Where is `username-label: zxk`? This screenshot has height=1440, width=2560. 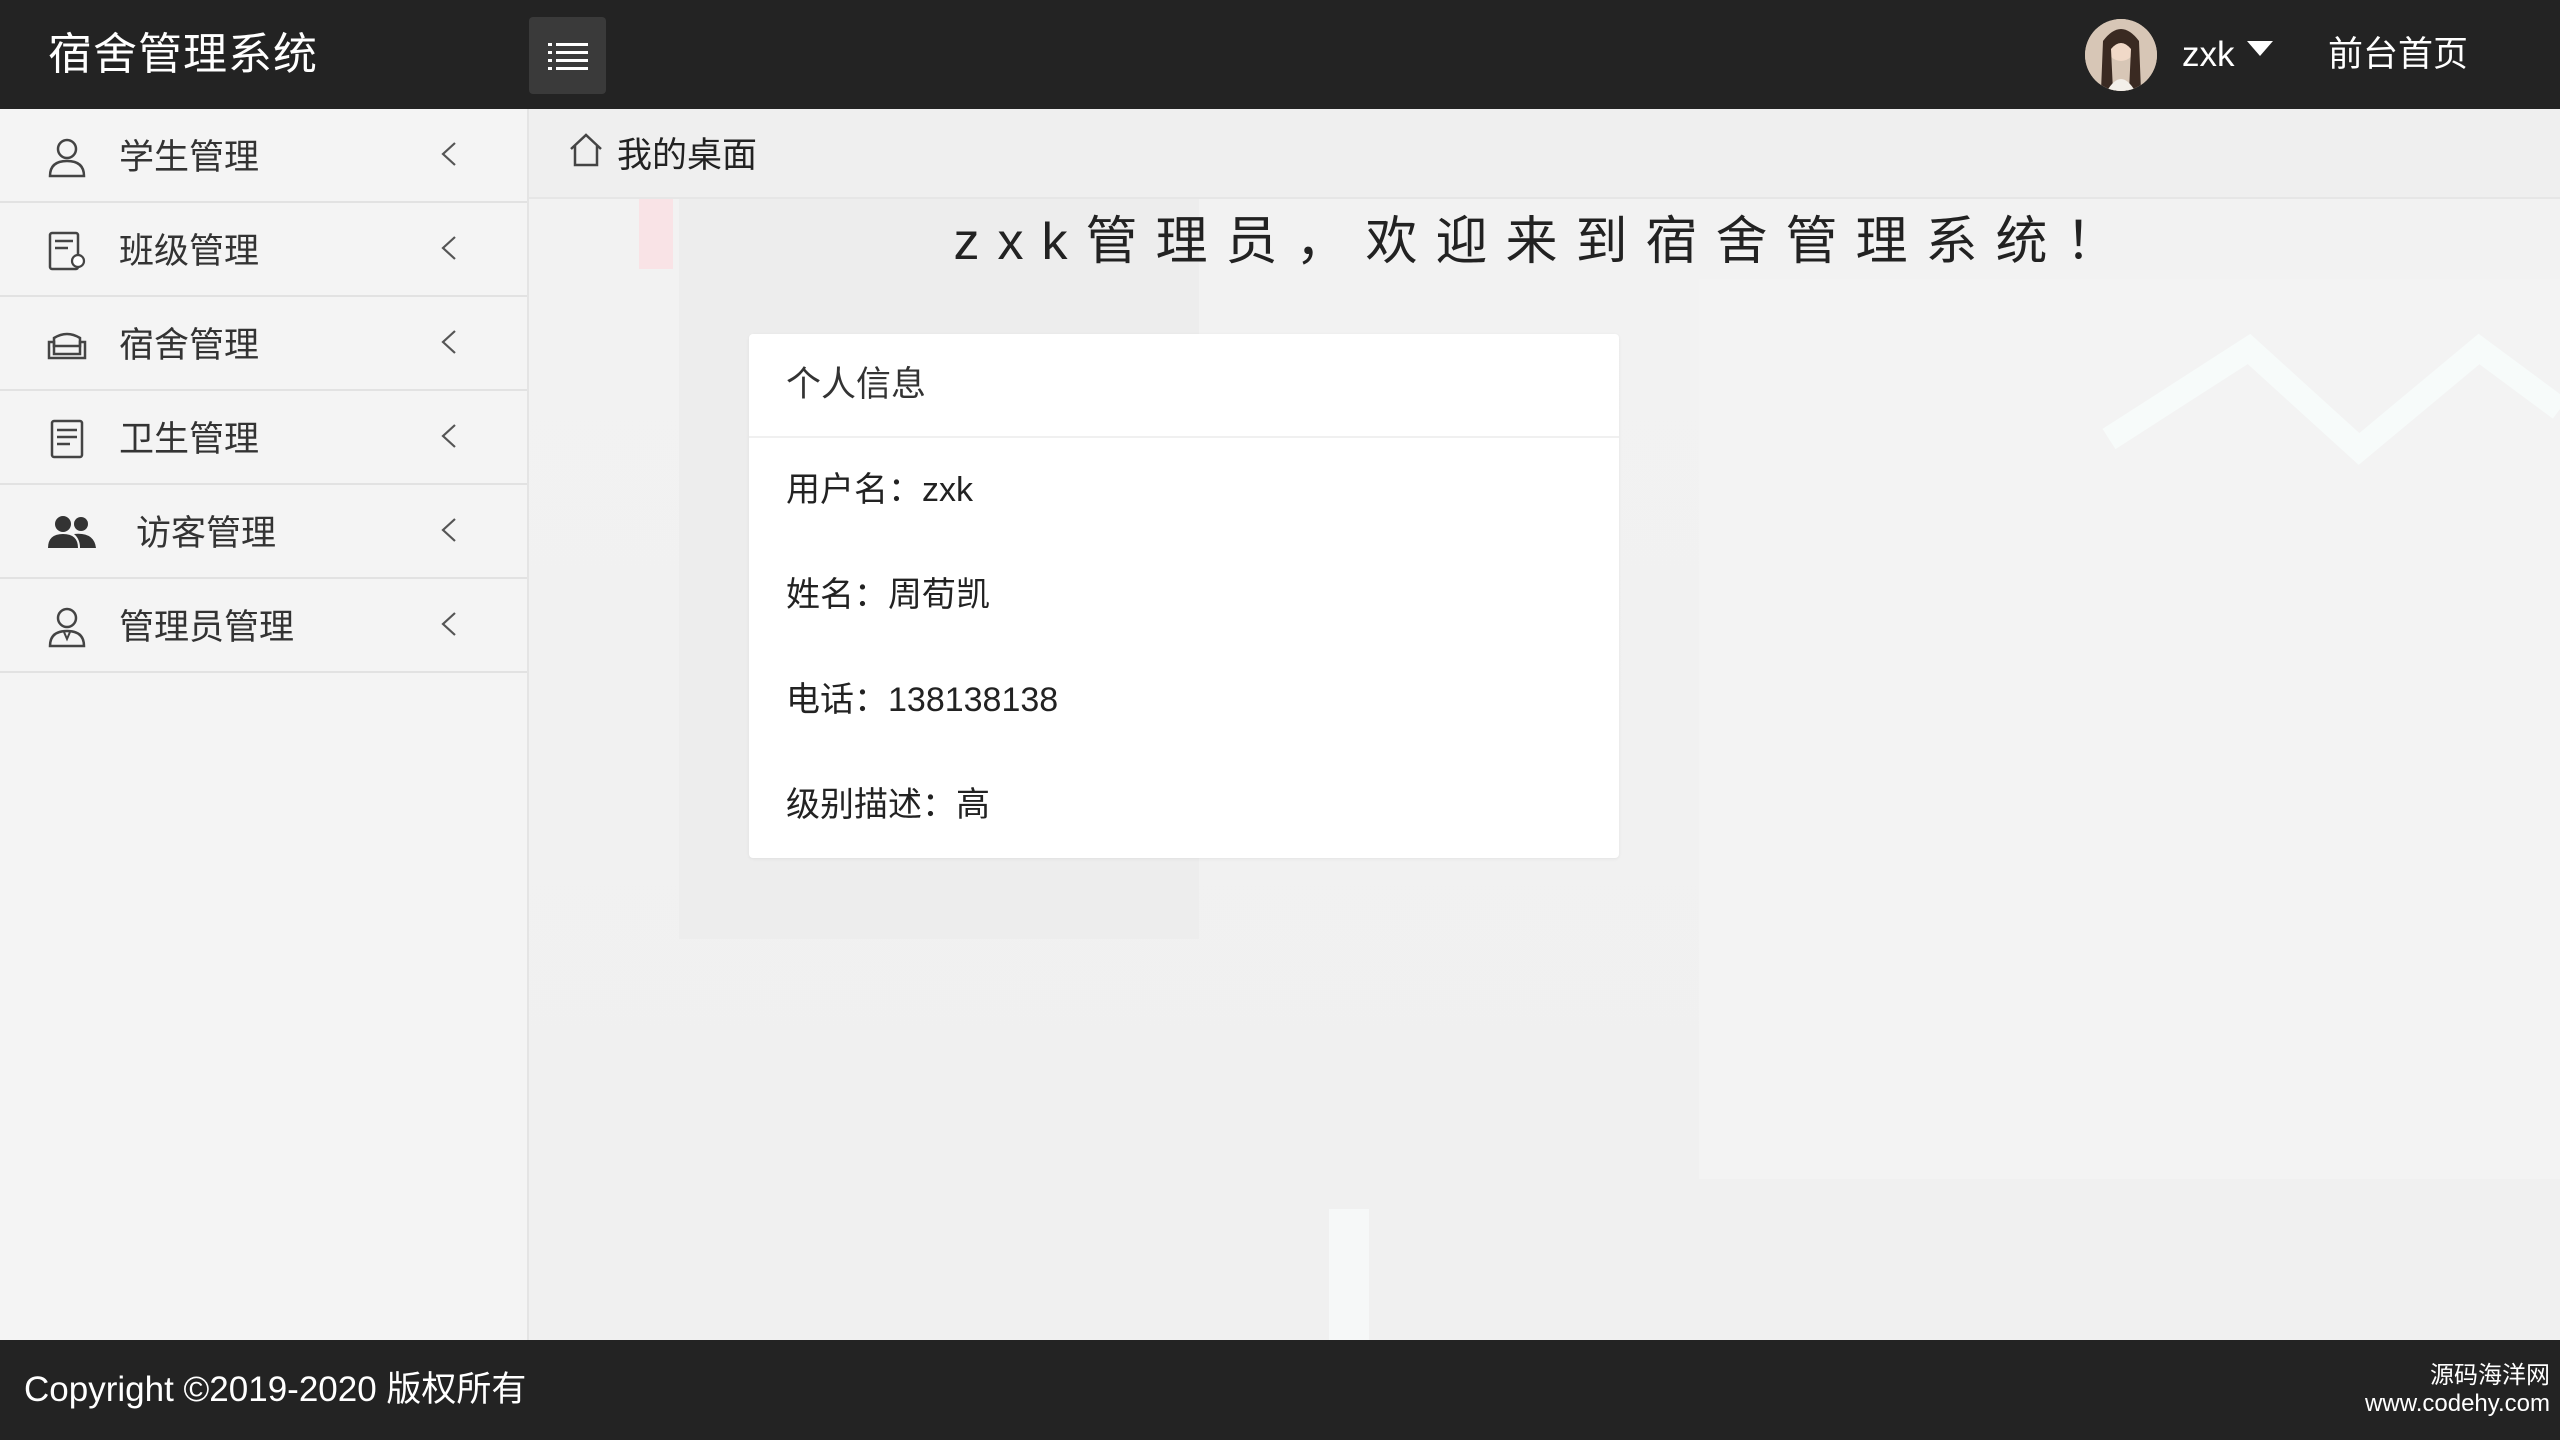
username-label: zxk is located at coordinates (2208, 54).